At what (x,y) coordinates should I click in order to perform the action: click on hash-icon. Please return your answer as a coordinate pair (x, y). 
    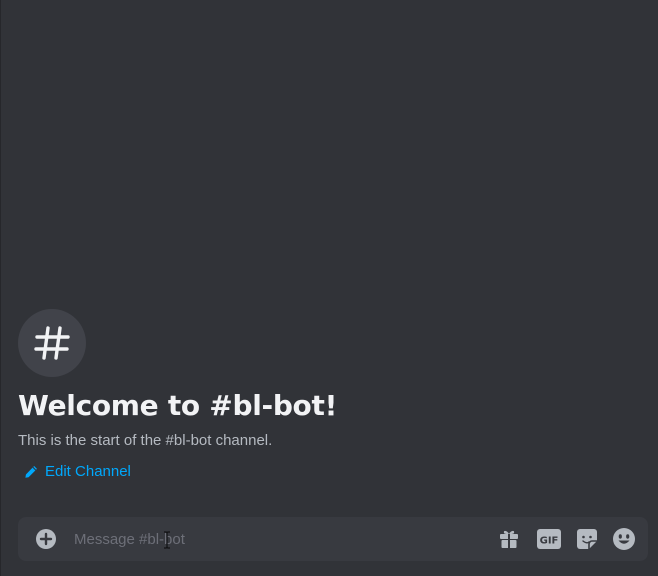
    Looking at the image, I should click on (52, 343).